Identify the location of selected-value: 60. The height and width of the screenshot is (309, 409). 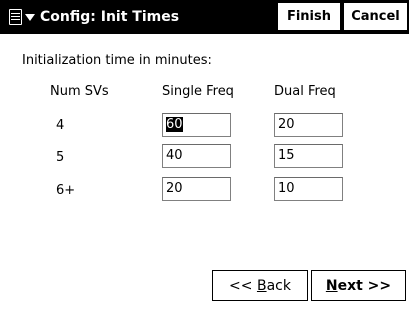
(174, 124).